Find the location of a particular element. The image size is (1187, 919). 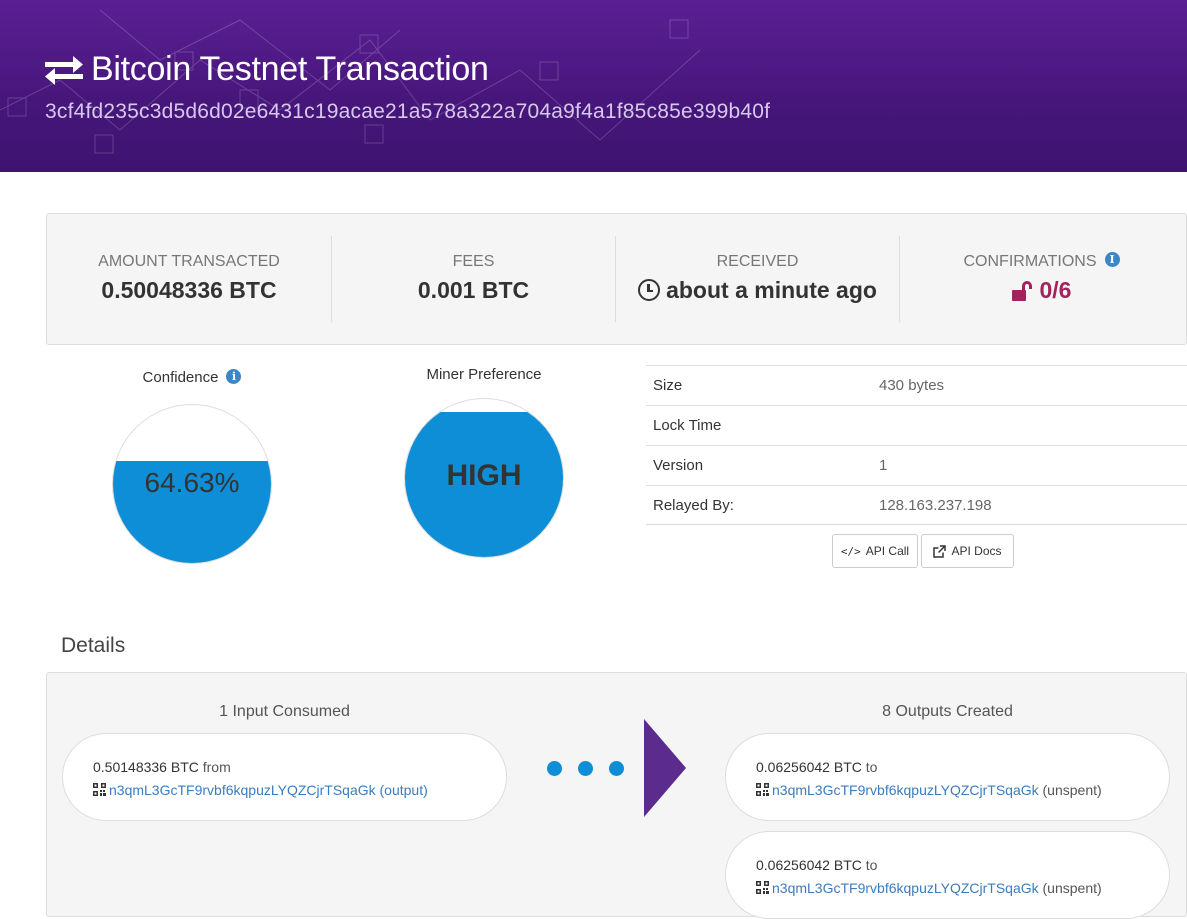

clock-icon is located at coordinates (649, 289).